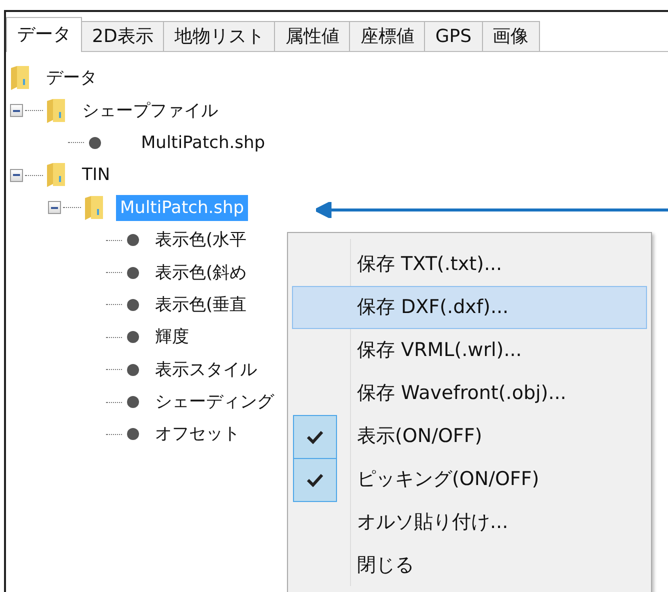 The image size is (668, 592). What do you see at coordinates (469, 436) in the screenshot?
I see `menu-item: 表示(ON/OFF)` at bounding box center [469, 436].